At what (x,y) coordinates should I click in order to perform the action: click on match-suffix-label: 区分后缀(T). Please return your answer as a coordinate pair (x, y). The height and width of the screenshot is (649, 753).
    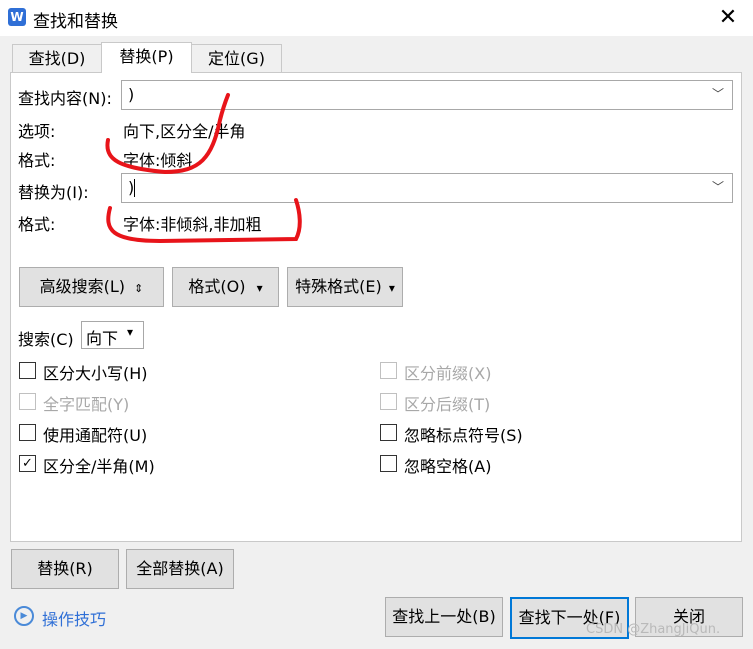
    Looking at the image, I should click on (447, 404).